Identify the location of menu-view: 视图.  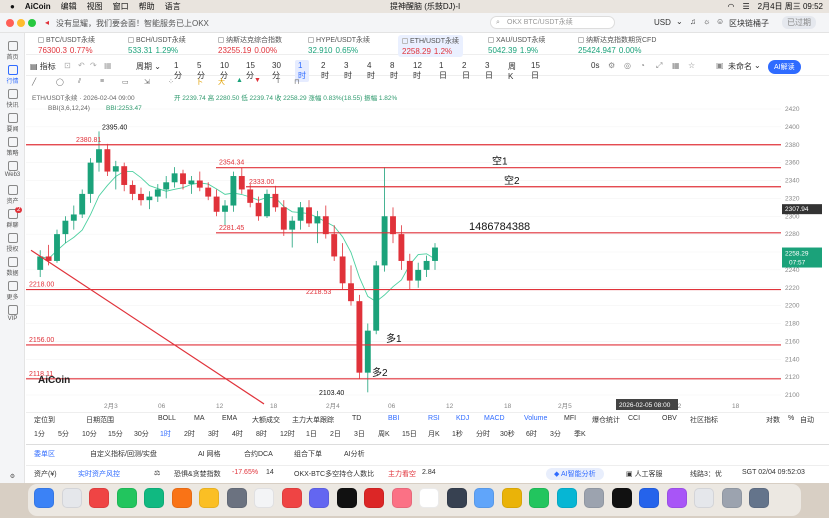
(95, 6).